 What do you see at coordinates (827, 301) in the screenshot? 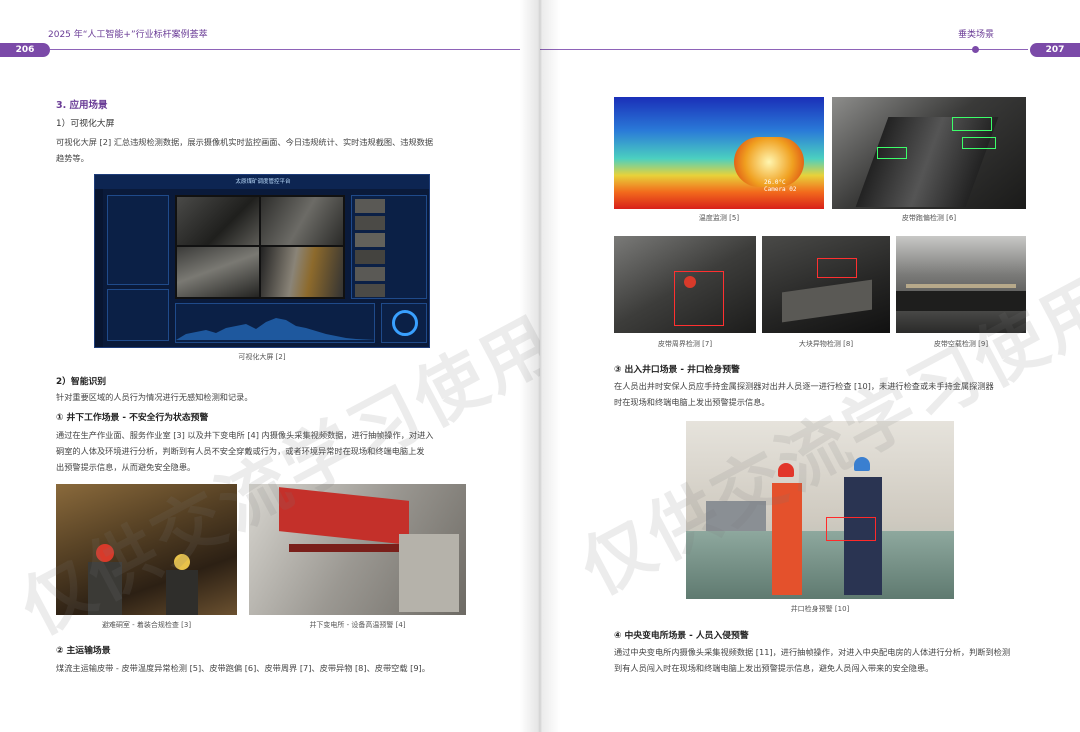
I see `belt-section` at bounding box center [827, 301].